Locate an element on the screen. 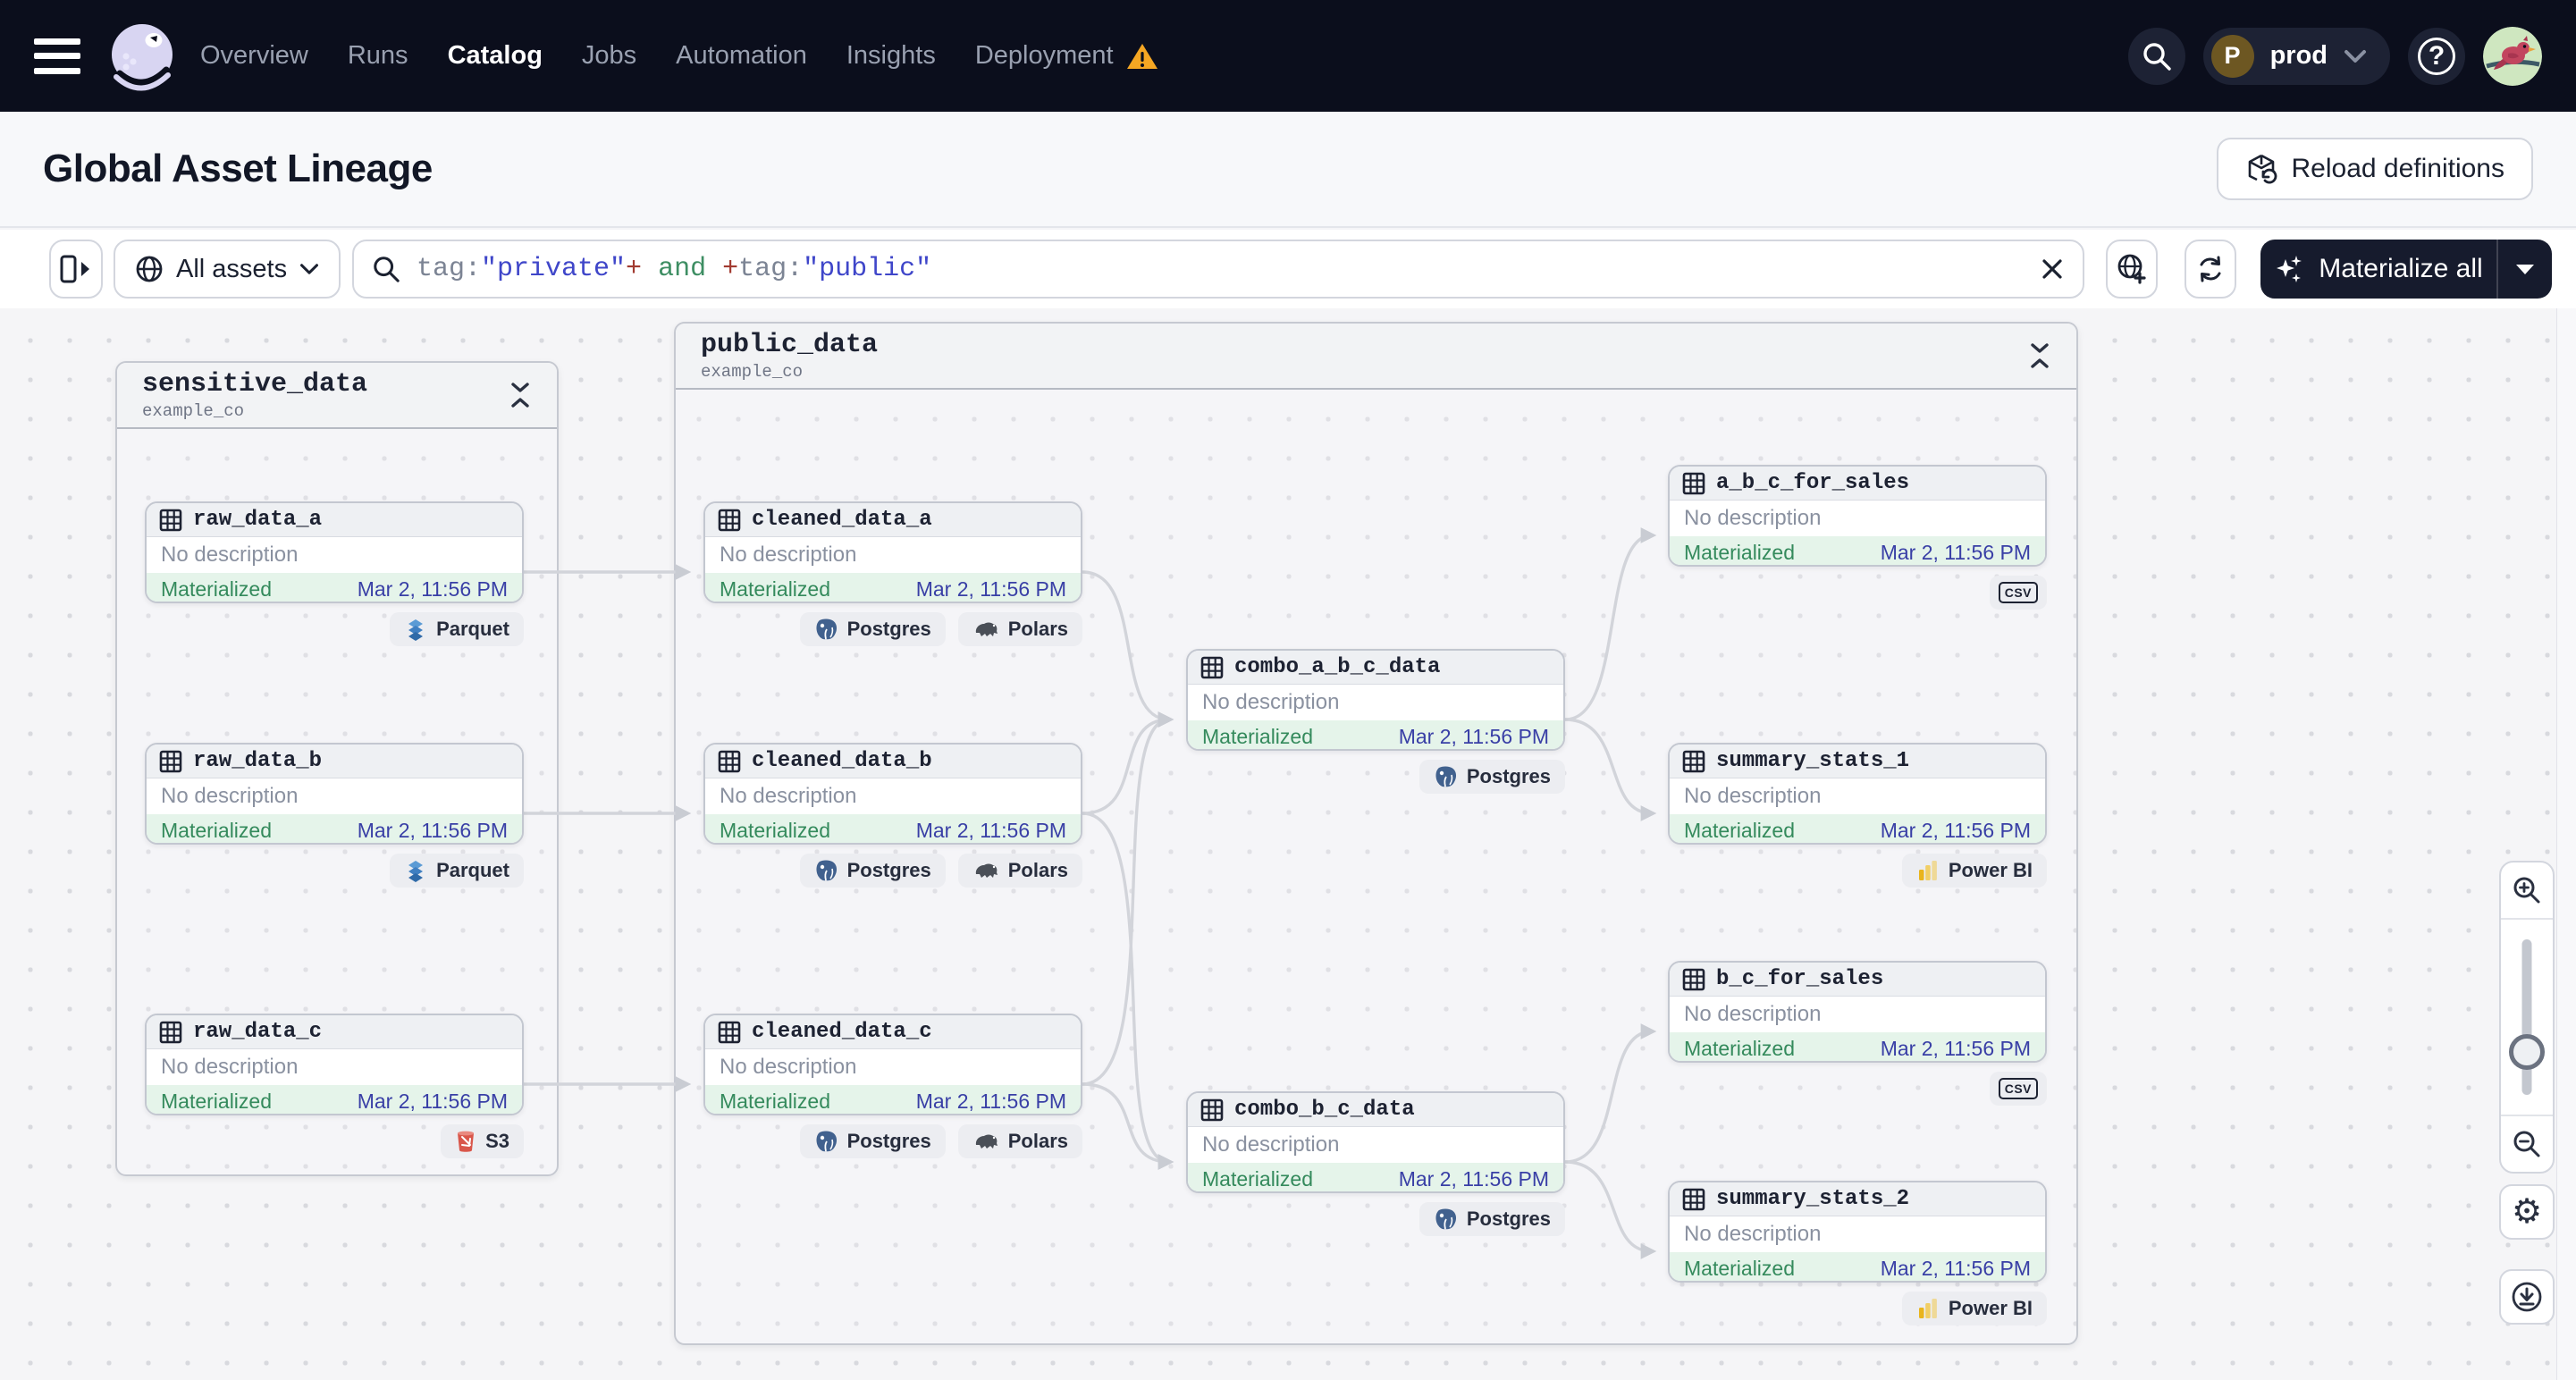 The height and width of the screenshot is (1380, 2576). zoom-panel is located at coordinates (2527, 1017).